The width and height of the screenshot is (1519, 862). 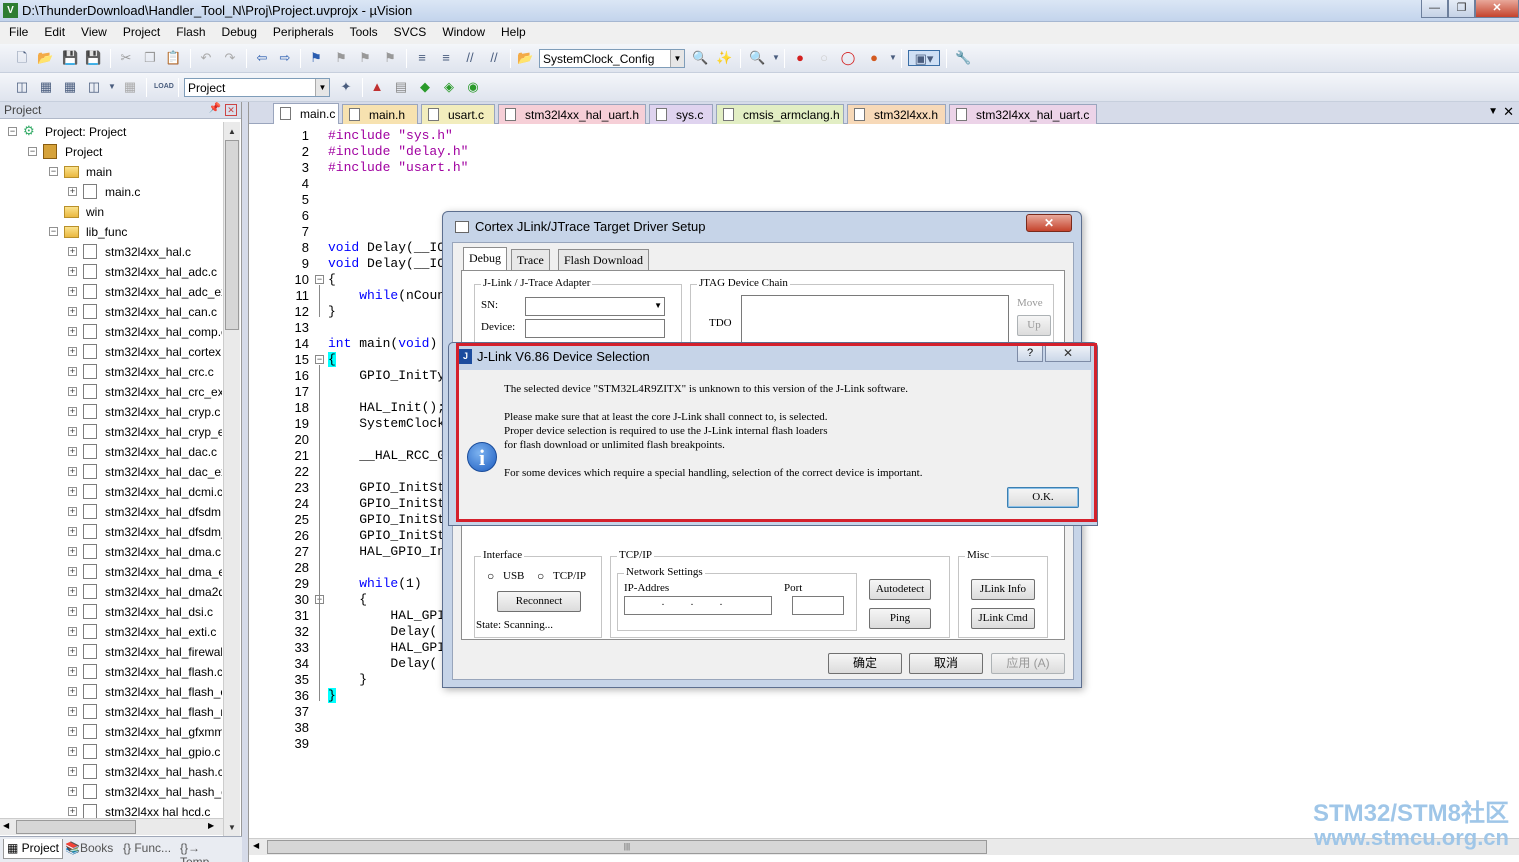 I want to click on pin-icon: 📌, so click(x=215, y=108).